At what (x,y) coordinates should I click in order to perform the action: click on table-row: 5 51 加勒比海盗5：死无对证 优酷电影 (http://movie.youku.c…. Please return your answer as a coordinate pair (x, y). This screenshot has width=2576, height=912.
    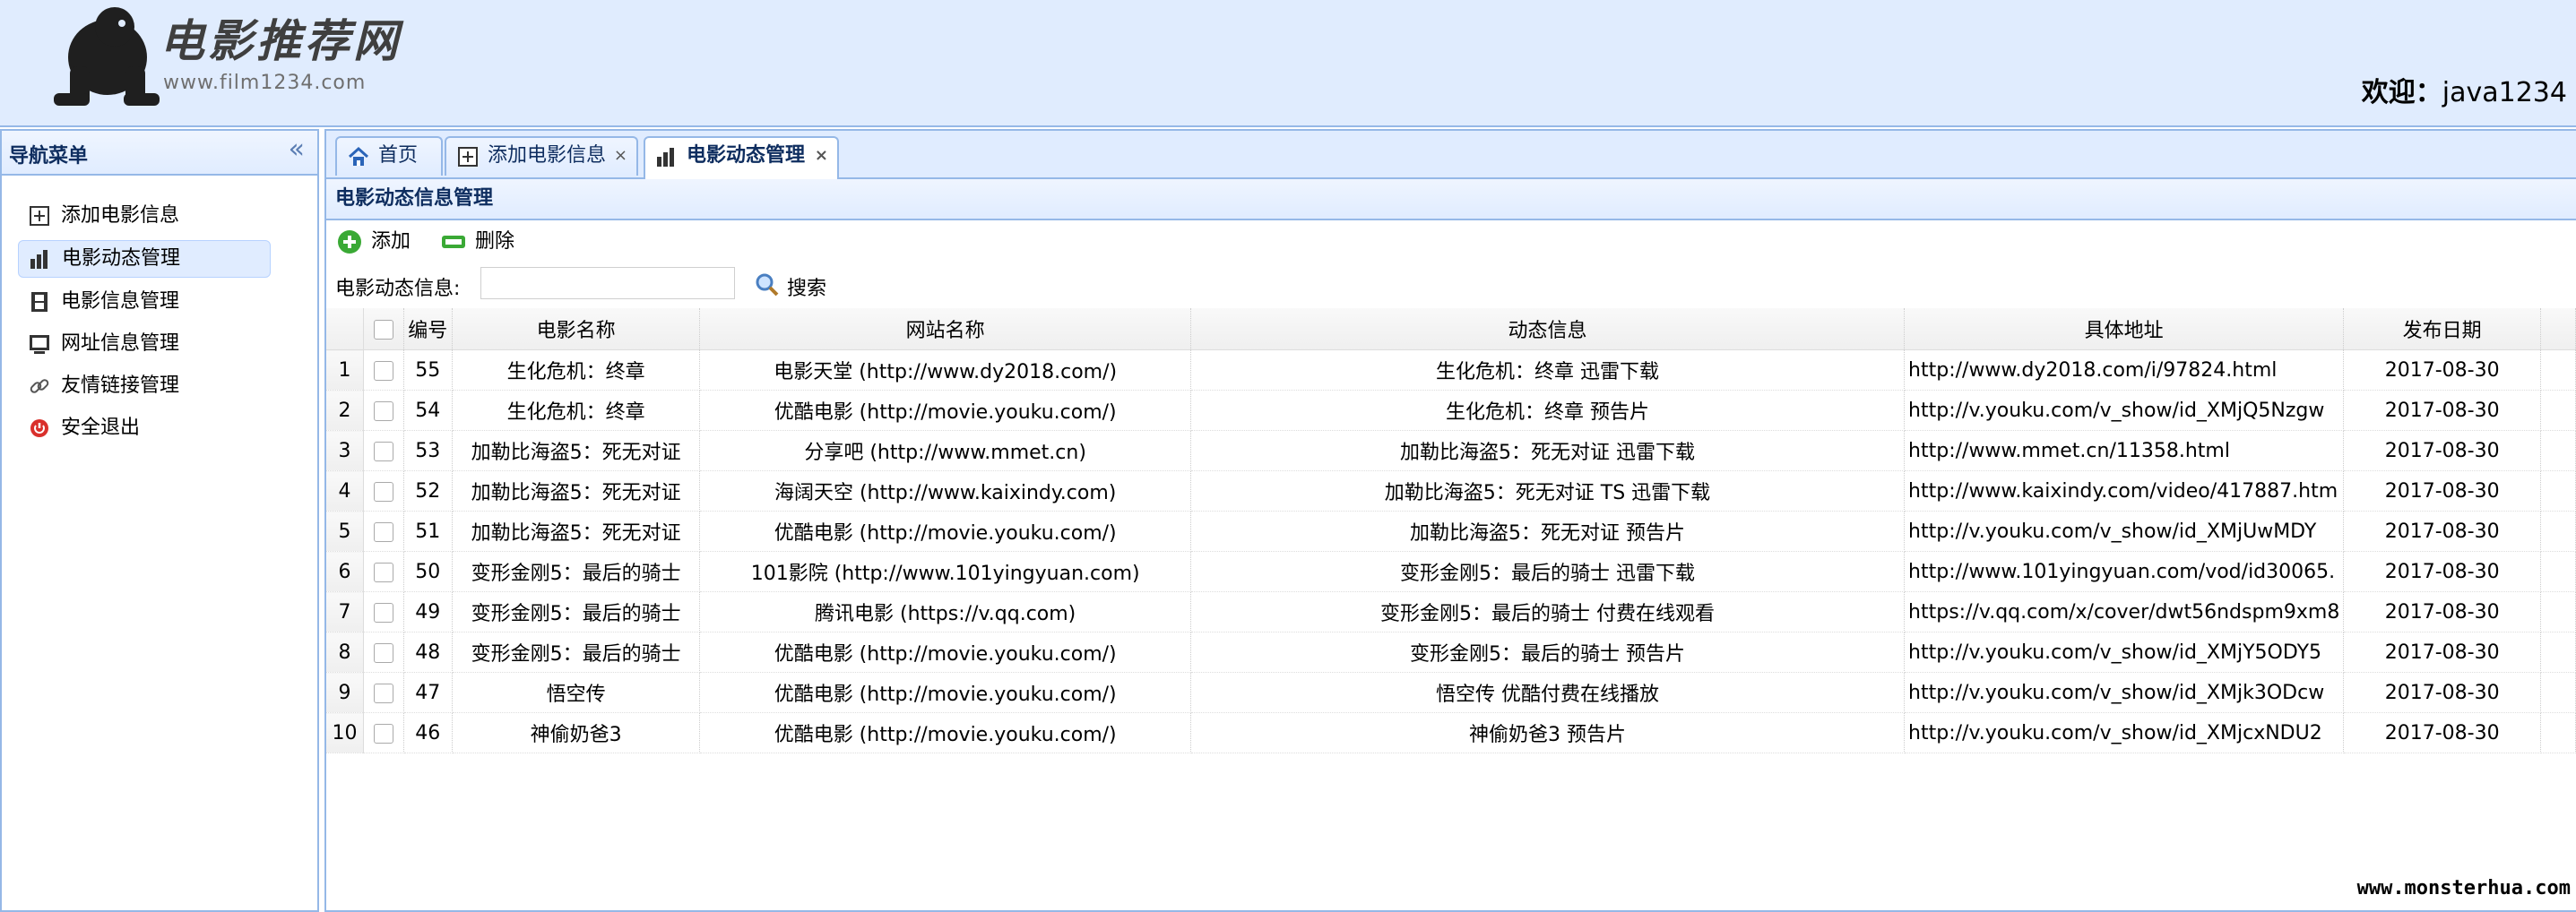
    Looking at the image, I should click on (1451, 531).